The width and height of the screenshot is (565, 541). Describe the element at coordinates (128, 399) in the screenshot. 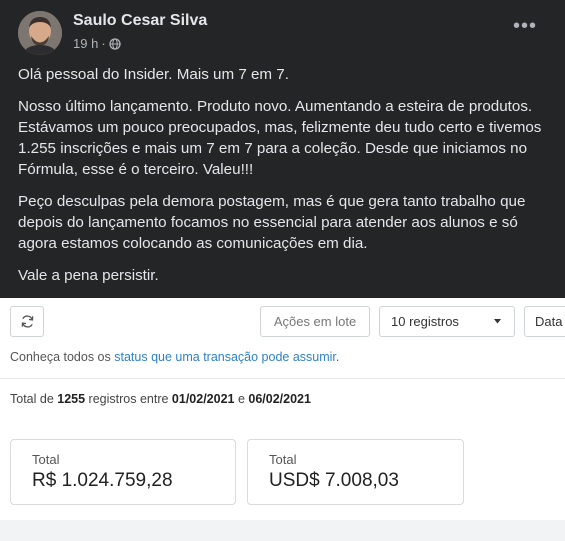

I see `summary-text: registros entre` at that location.